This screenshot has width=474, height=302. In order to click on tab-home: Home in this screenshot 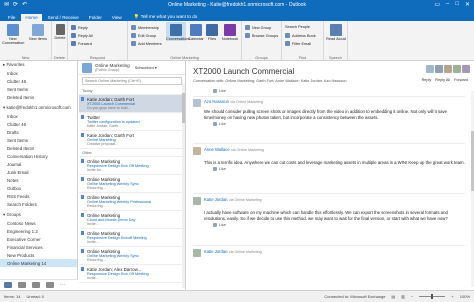, I will do `click(31, 17)`.